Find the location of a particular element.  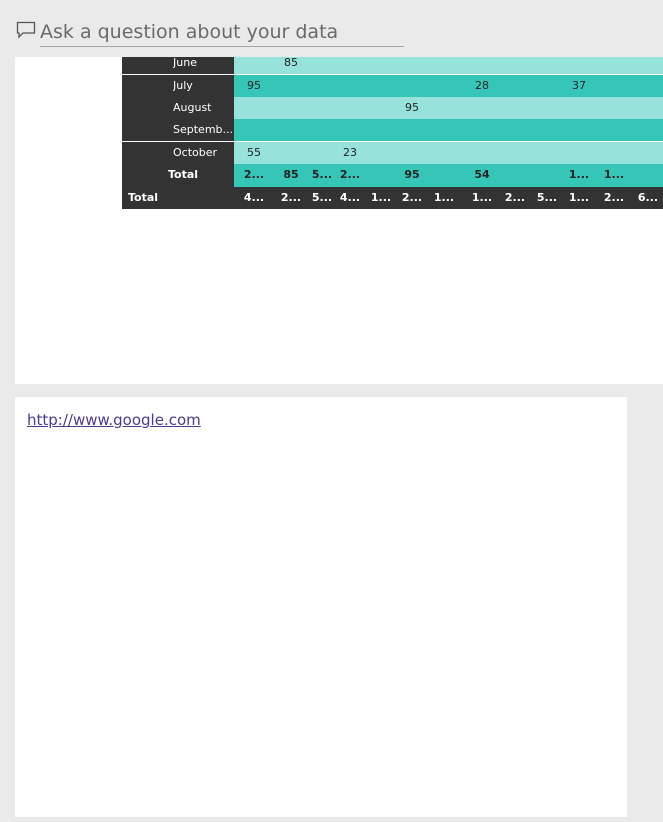

qa-input is located at coordinates (222, 32).